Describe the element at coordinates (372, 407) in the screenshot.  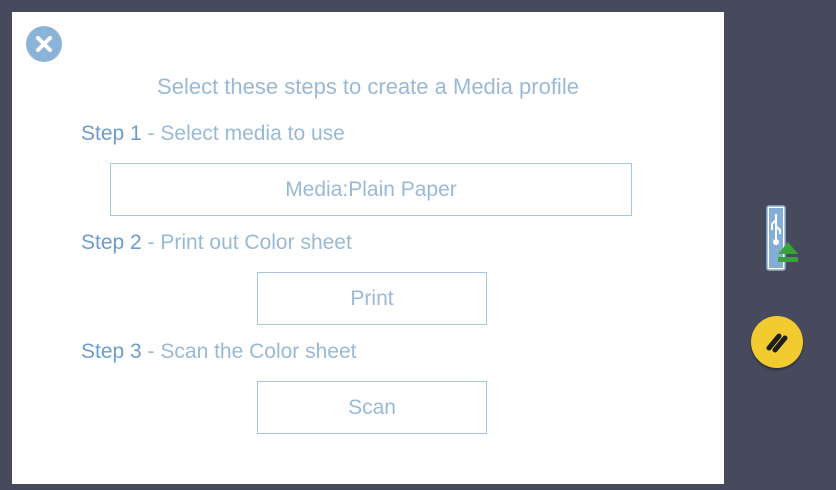
I see `scan-button: Scan` at that location.